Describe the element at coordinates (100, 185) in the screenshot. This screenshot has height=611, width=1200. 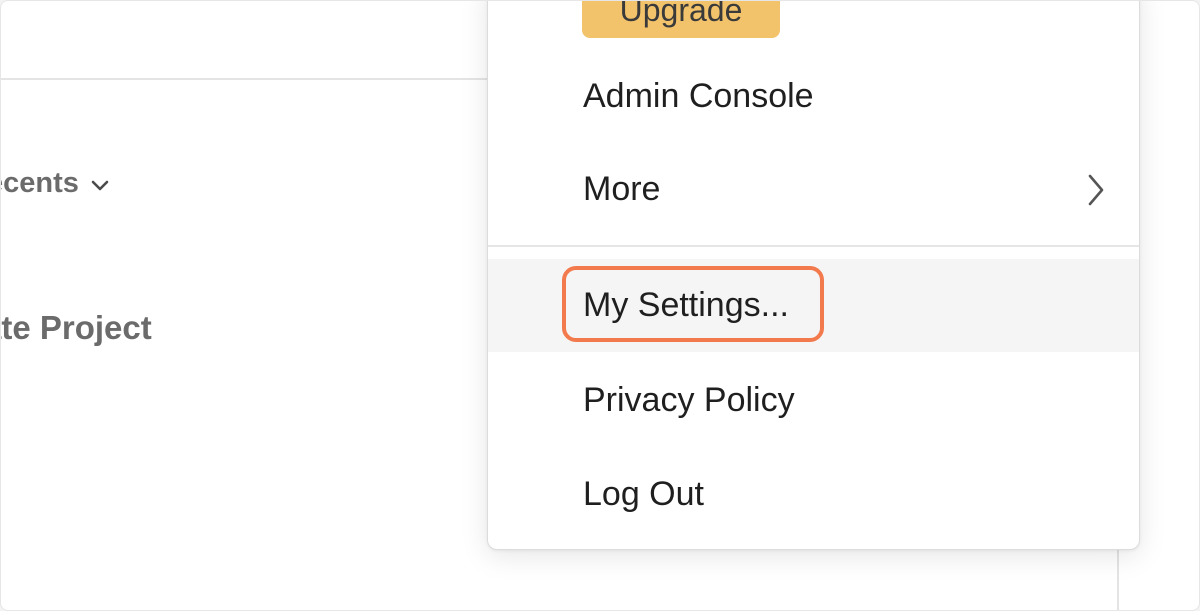
I see `chevron-down-icon` at that location.